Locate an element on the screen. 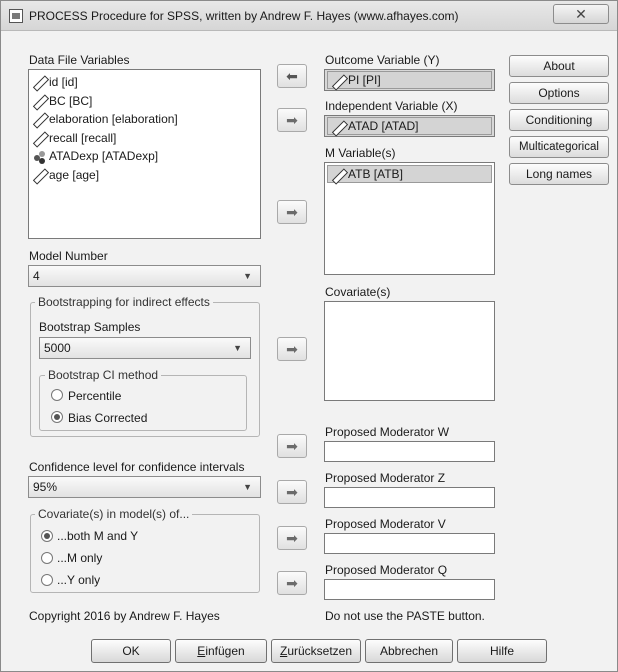 Image resolution: width=618 pixels, height=672 pixels. bootstrap-group-label: Bootstrapping for indirect effects is located at coordinates (124, 302).